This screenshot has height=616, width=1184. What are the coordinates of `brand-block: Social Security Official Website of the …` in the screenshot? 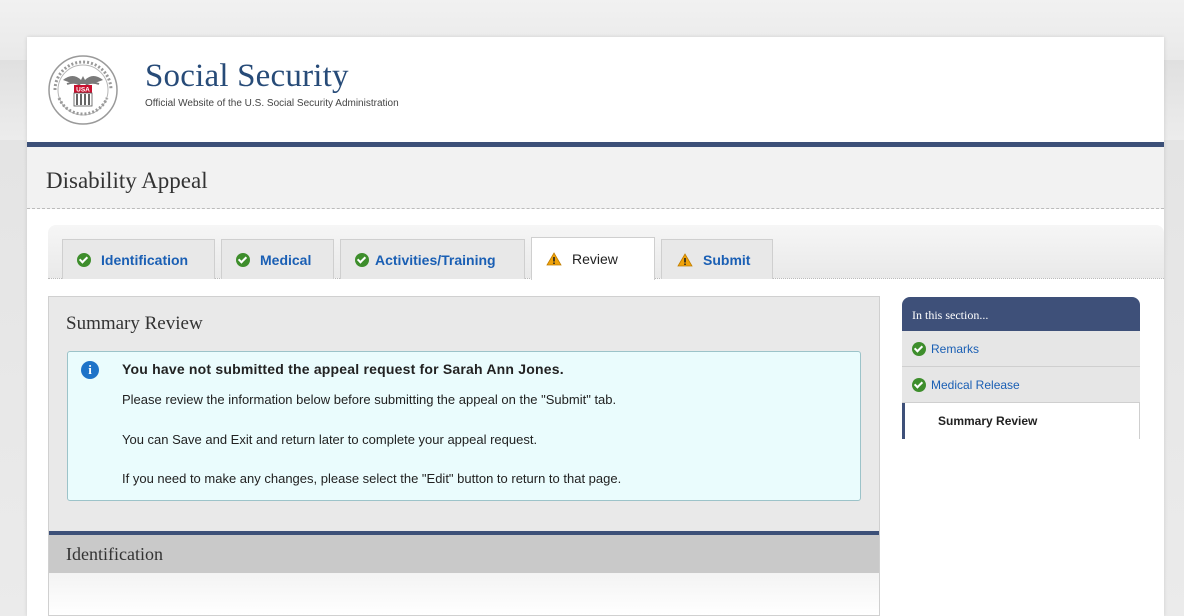 It's located at (272, 83).